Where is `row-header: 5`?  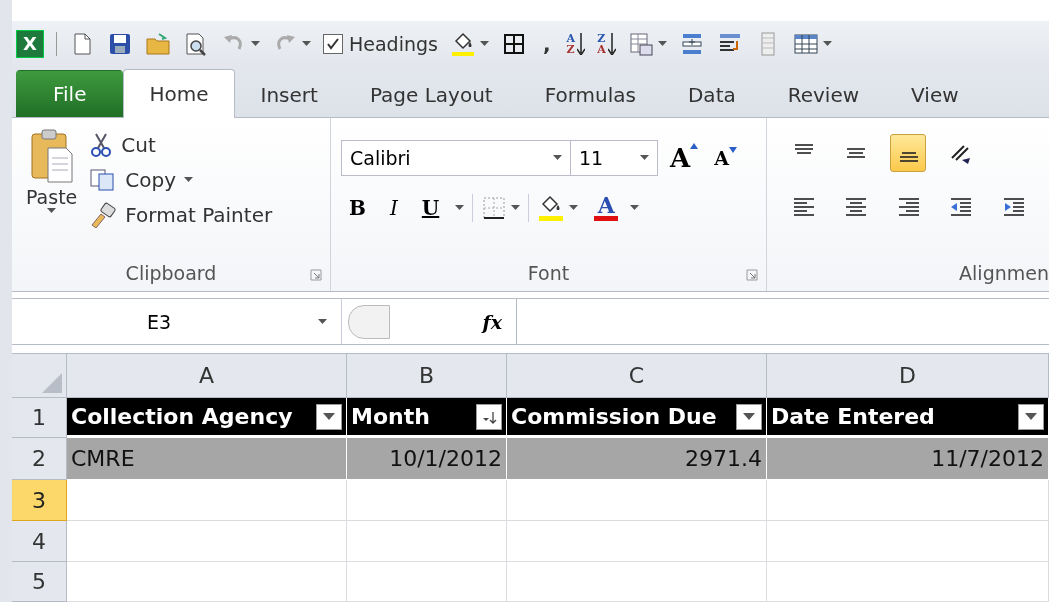
row-header: 5 is located at coordinates (39, 582).